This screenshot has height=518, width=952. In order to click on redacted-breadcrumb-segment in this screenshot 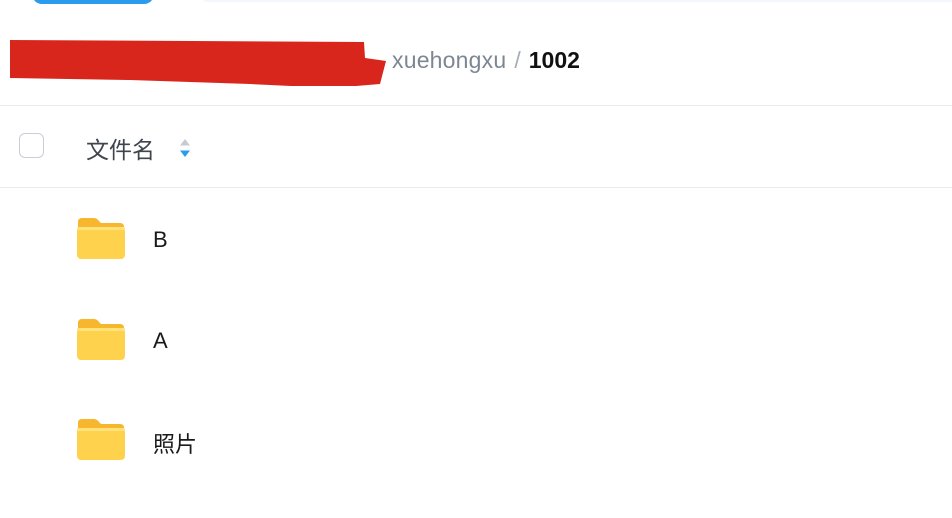, I will do `click(198, 60)`.